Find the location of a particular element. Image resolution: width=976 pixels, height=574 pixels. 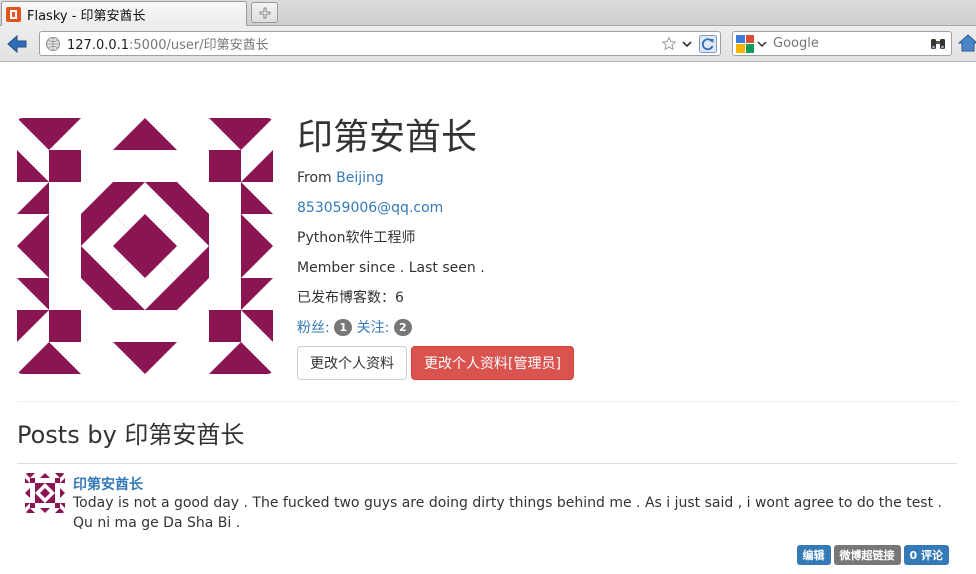

edit-post-label: 编辑 is located at coordinates (813, 555).